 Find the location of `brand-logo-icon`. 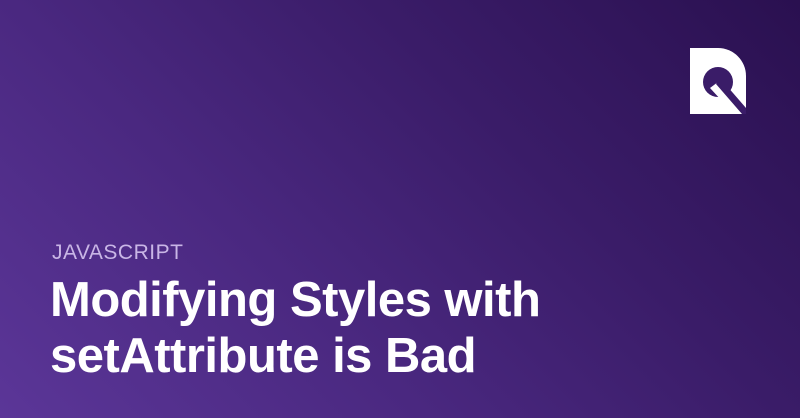

brand-logo-icon is located at coordinates (718, 81).